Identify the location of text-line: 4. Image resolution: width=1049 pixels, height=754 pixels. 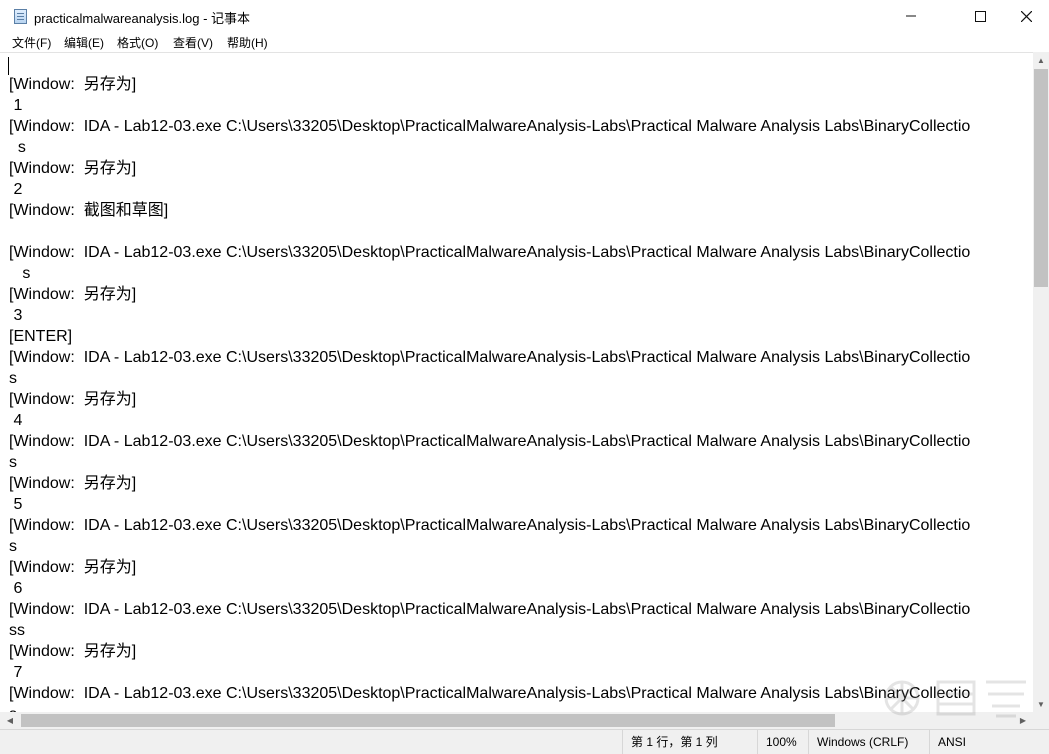
(16, 420).